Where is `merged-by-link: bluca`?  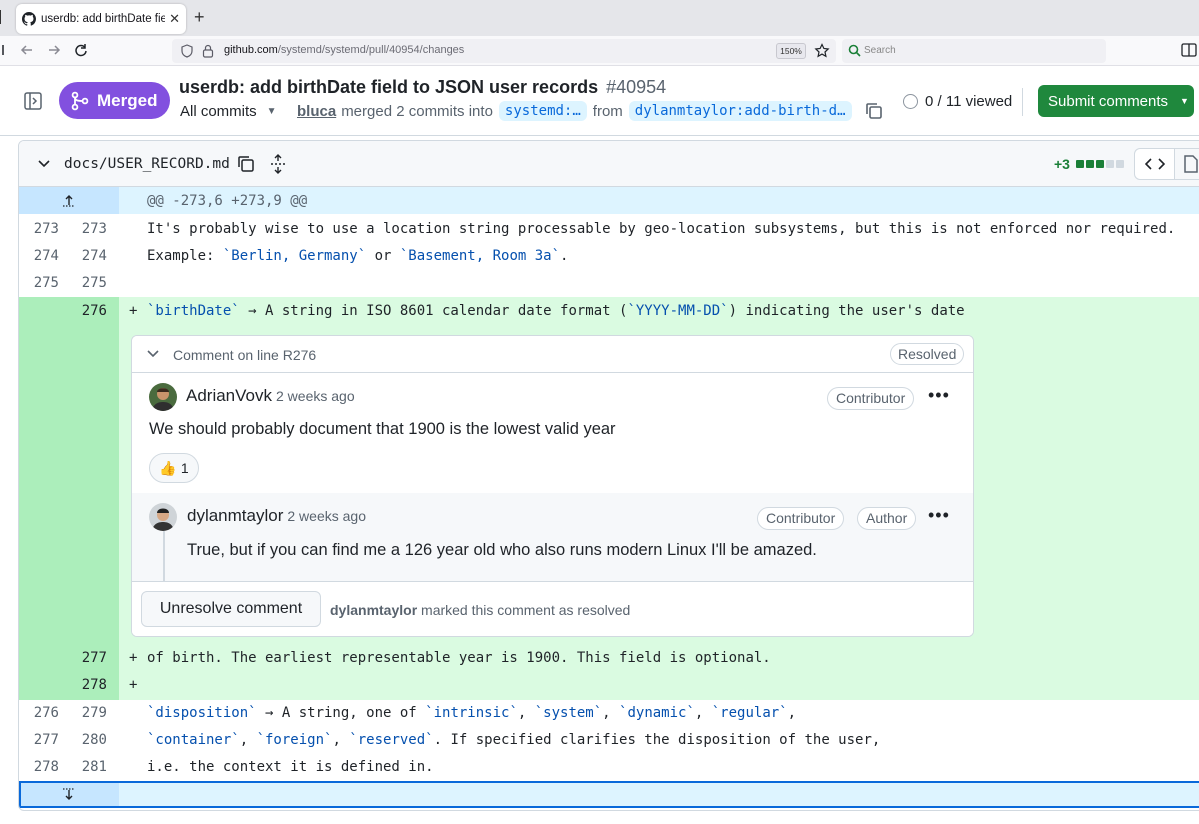
merged-by-link: bluca is located at coordinates (316, 111).